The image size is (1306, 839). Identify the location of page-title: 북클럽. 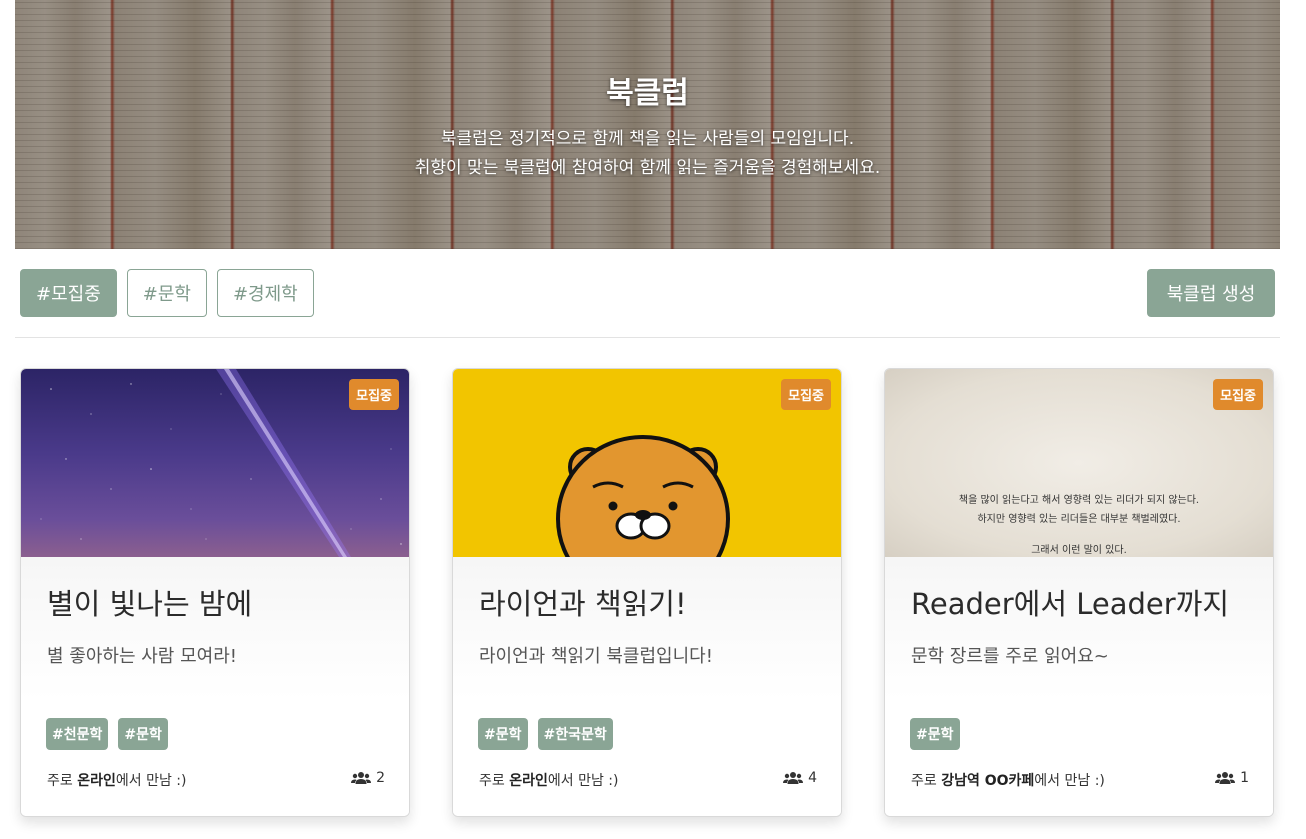
(647, 93).